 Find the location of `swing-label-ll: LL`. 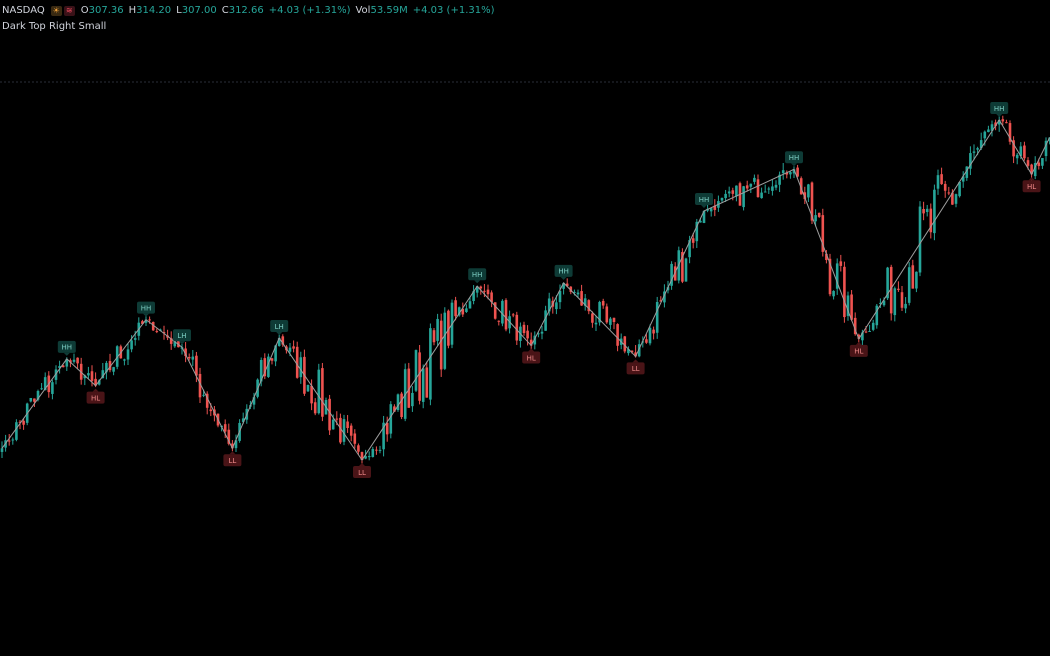

swing-label-ll: LL is located at coordinates (635, 367).